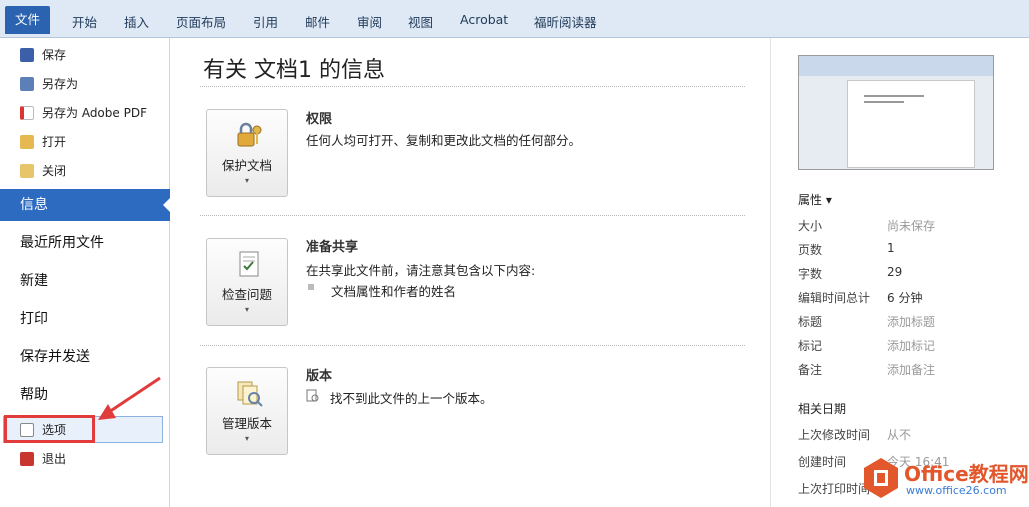  Describe the element at coordinates (484, 19) in the screenshot. I see `tab-acrobat: Acrobat` at that location.